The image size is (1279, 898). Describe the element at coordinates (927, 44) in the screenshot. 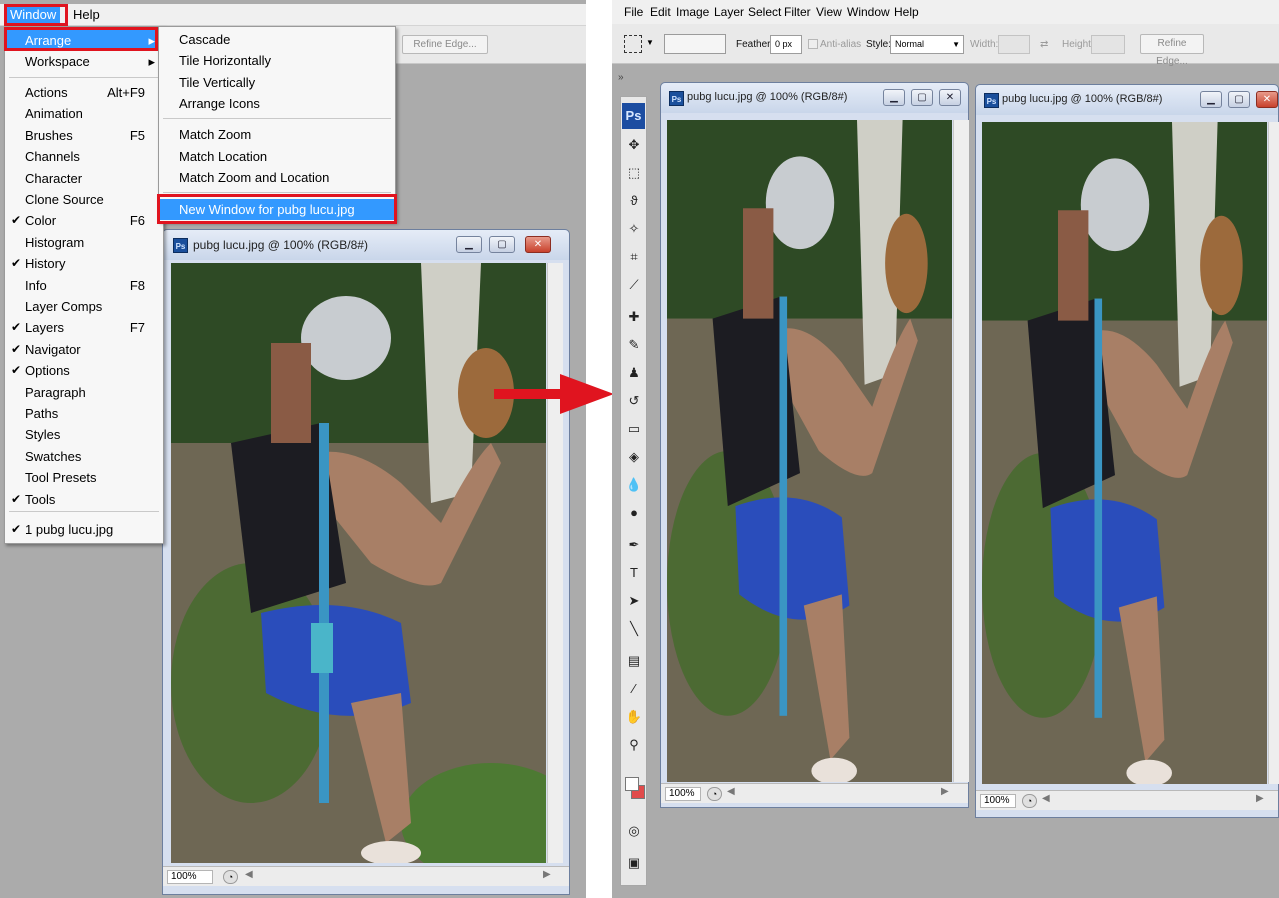

I see `style-select: Normal ▼` at that location.